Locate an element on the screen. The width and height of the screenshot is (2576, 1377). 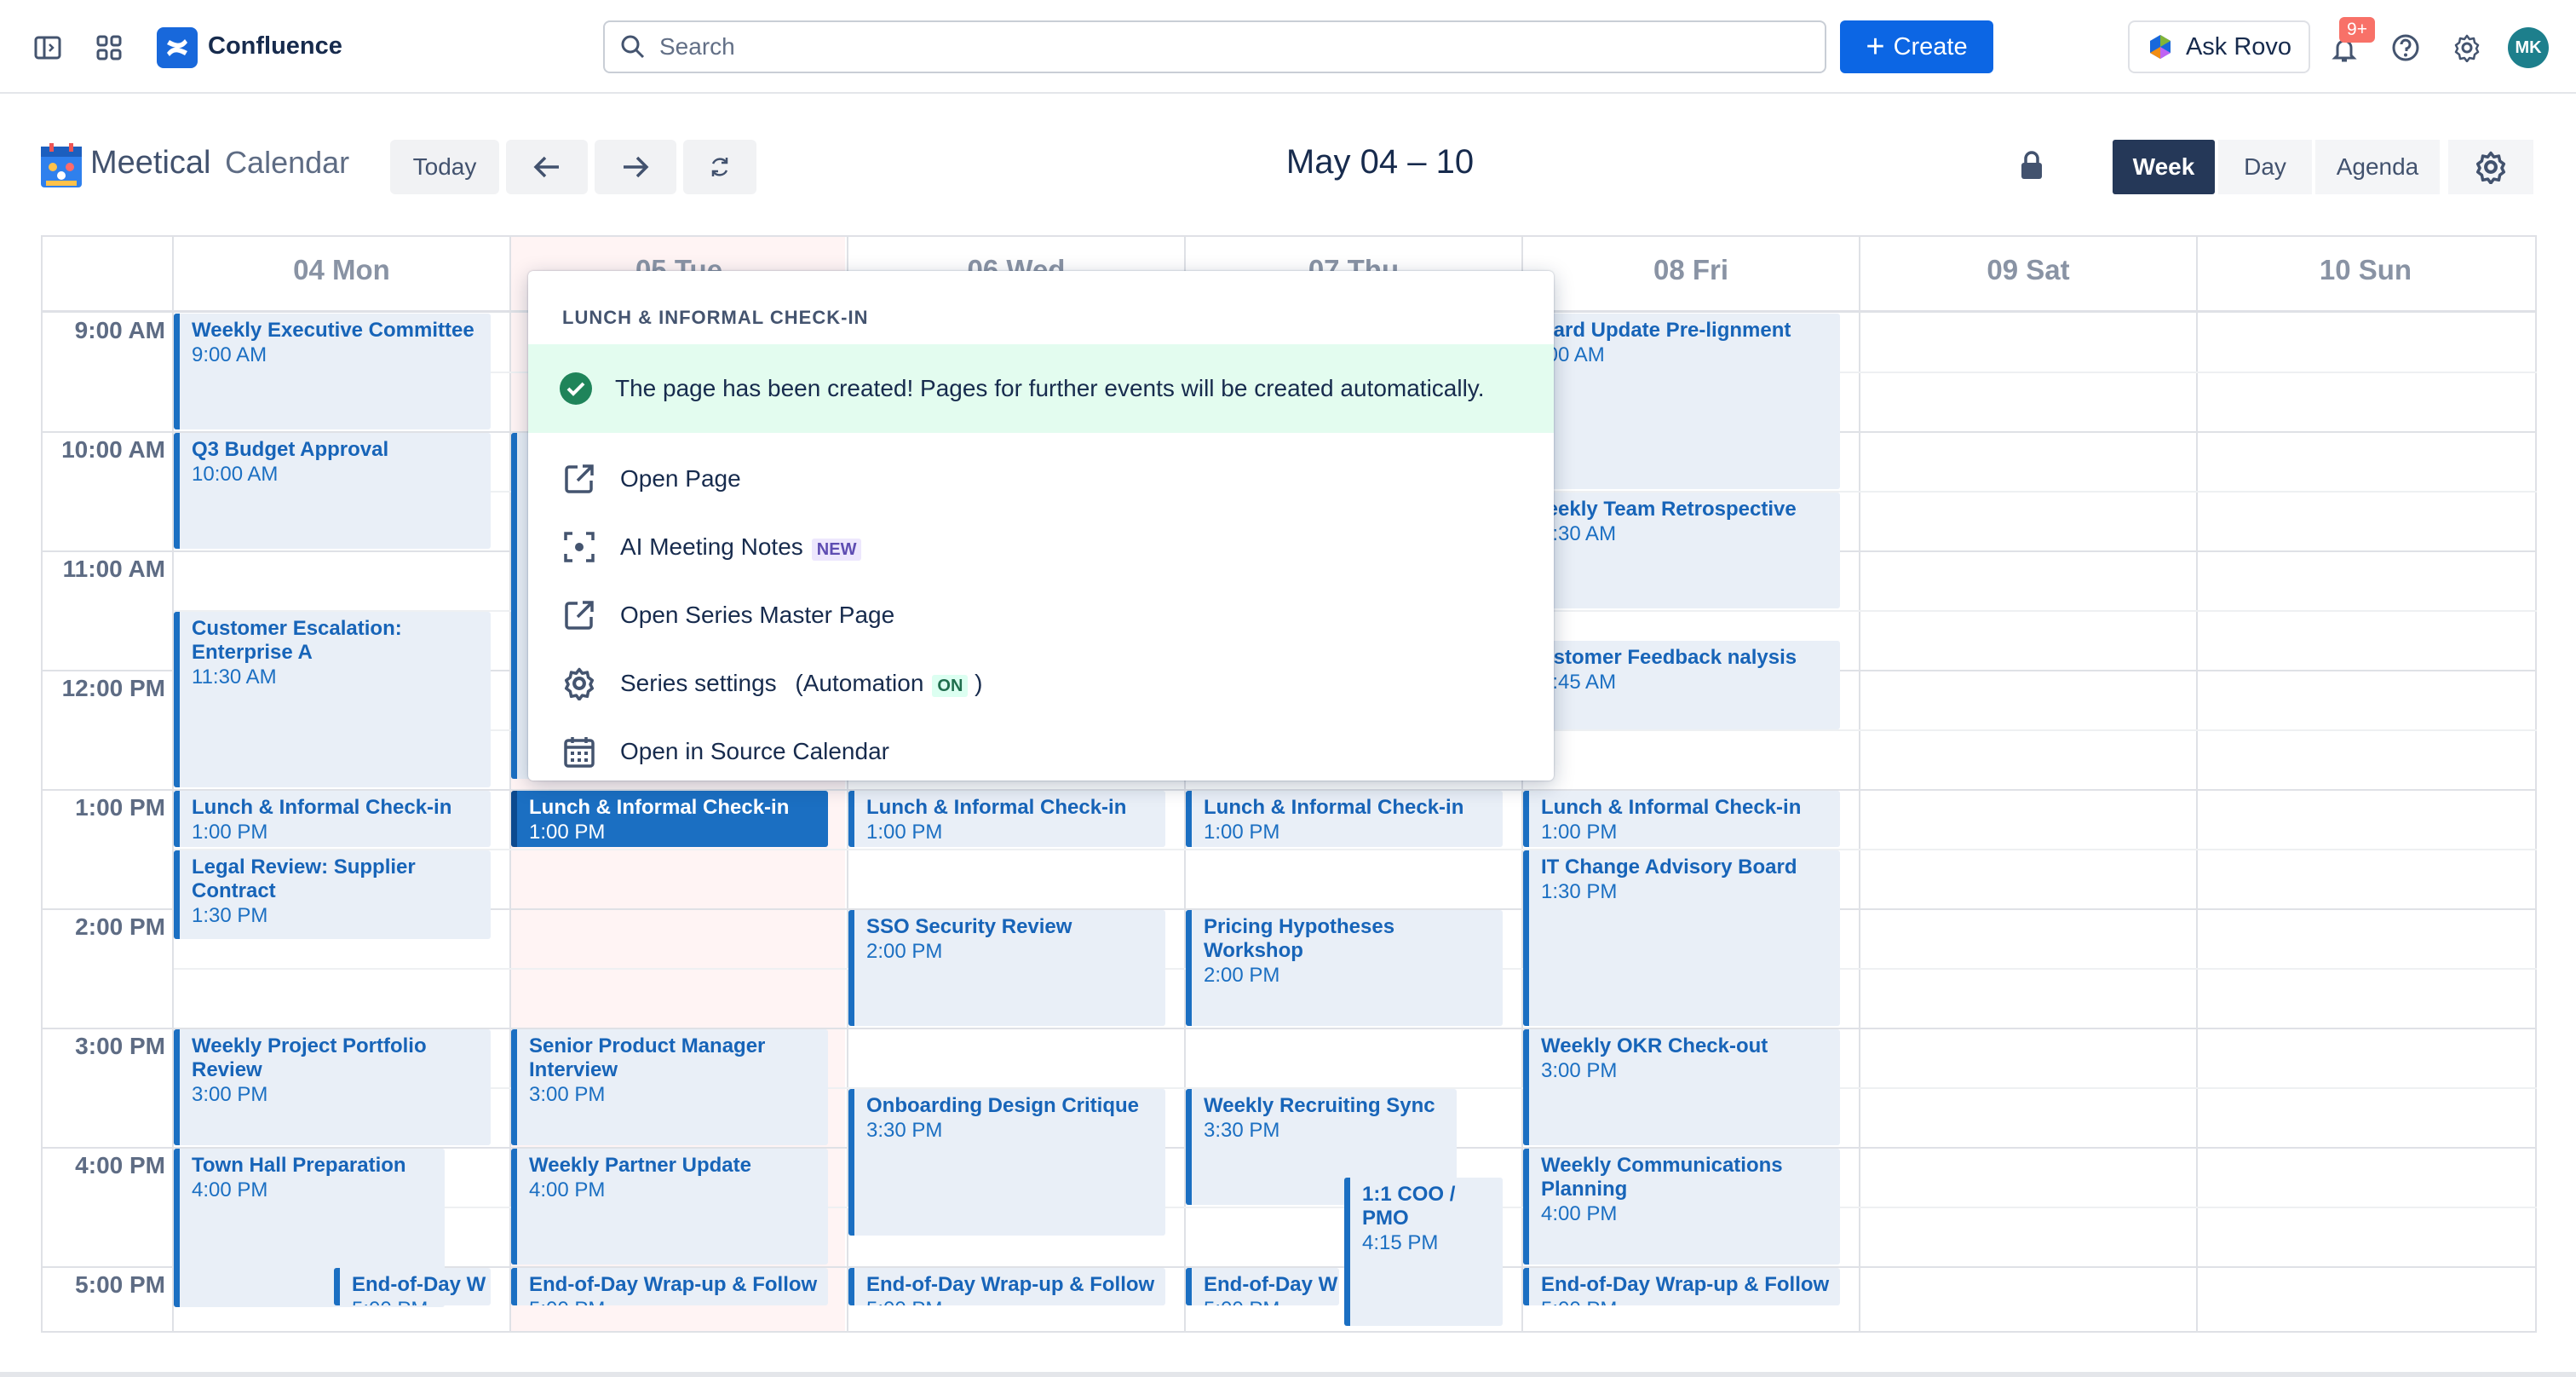
user-avatar: MK is located at coordinates (2529, 47).